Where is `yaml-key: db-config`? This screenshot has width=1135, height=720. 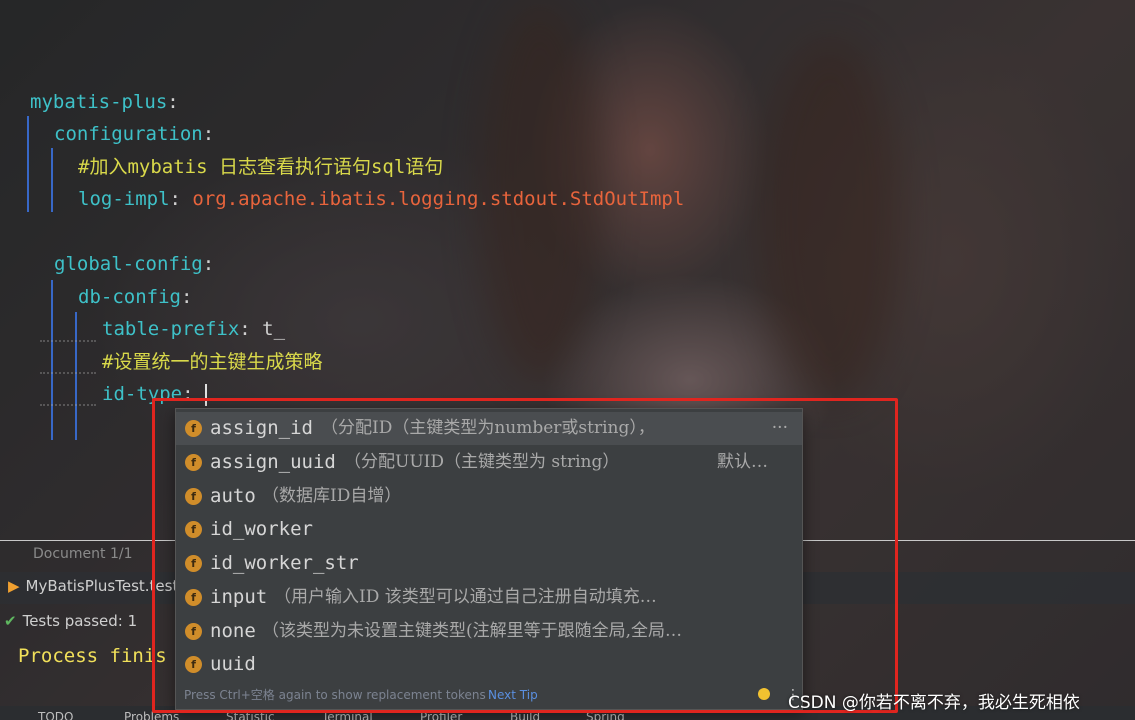 yaml-key: db-config is located at coordinates (129, 297).